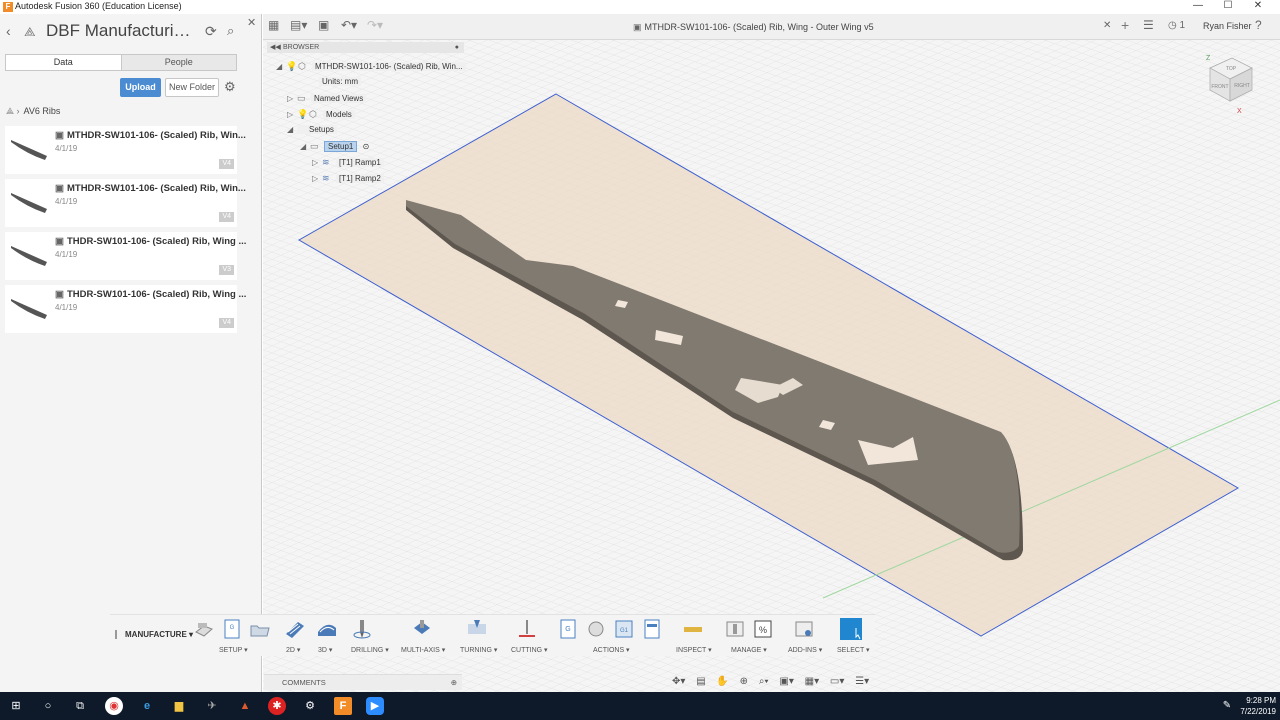 Image resolution: width=1280 pixels, height=720 pixels. Describe the element at coordinates (328, 636) in the screenshot. I see `3d-group: 3D ▾` at that location.